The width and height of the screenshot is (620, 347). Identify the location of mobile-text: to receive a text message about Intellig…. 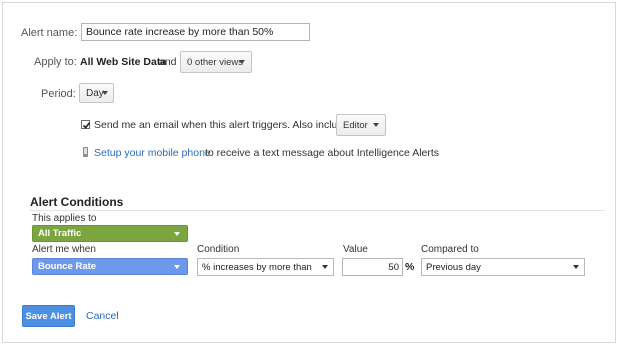
(322, 153).